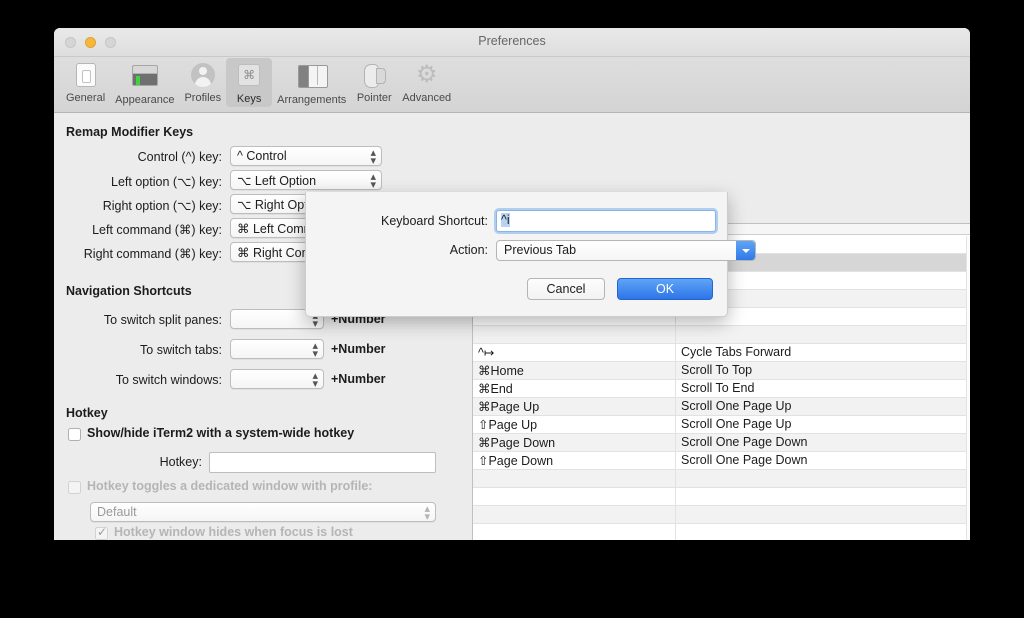 The width and height of the screenshot is (1024, 618). What do you see at coordinates (322, 462) in the screenshot?
I see `hotkey-input` at bounding box center [322, 462].